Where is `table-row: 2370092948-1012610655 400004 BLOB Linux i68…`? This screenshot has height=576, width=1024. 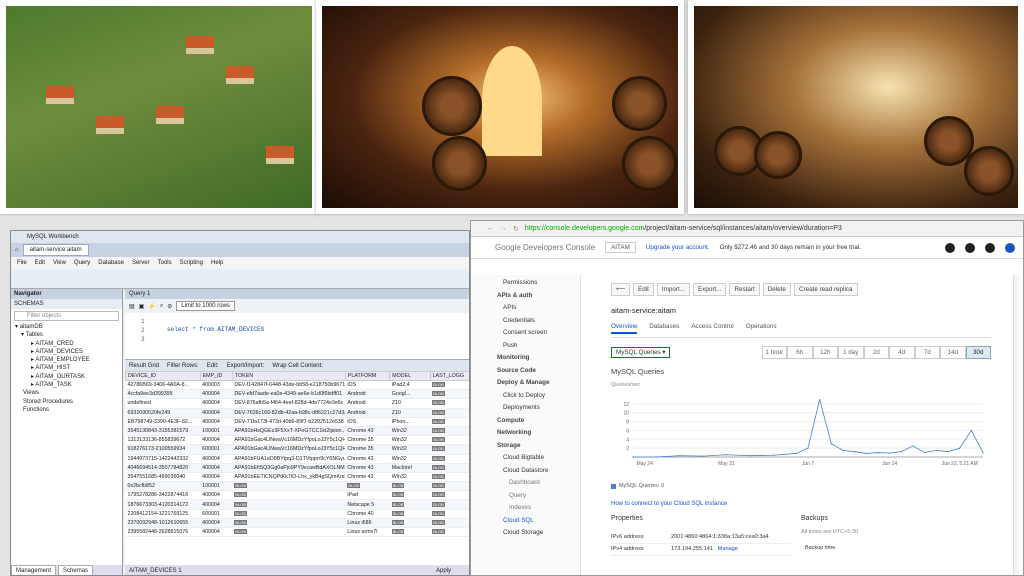
table-row: 2370092948-1012610655 400004 BLOB Linux i68… is located at coordinates (297, 523).